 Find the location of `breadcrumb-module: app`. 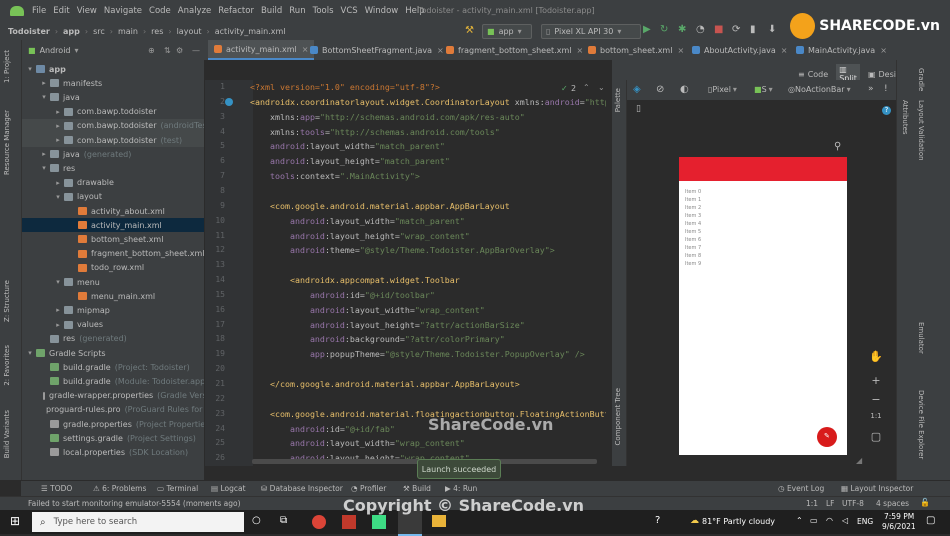

breadcrumb-module: app is located at coordinates (71, 31).